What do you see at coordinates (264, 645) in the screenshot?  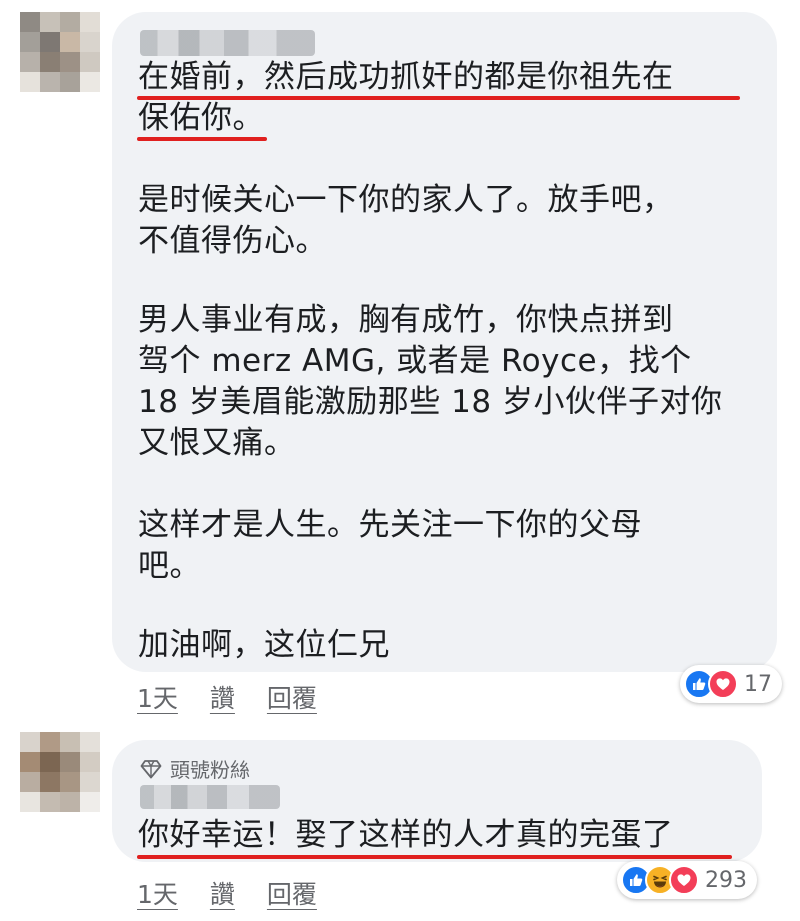 I see `comment-text-line: 加油啊，这位仁兄` at bounding box center [264, 645].